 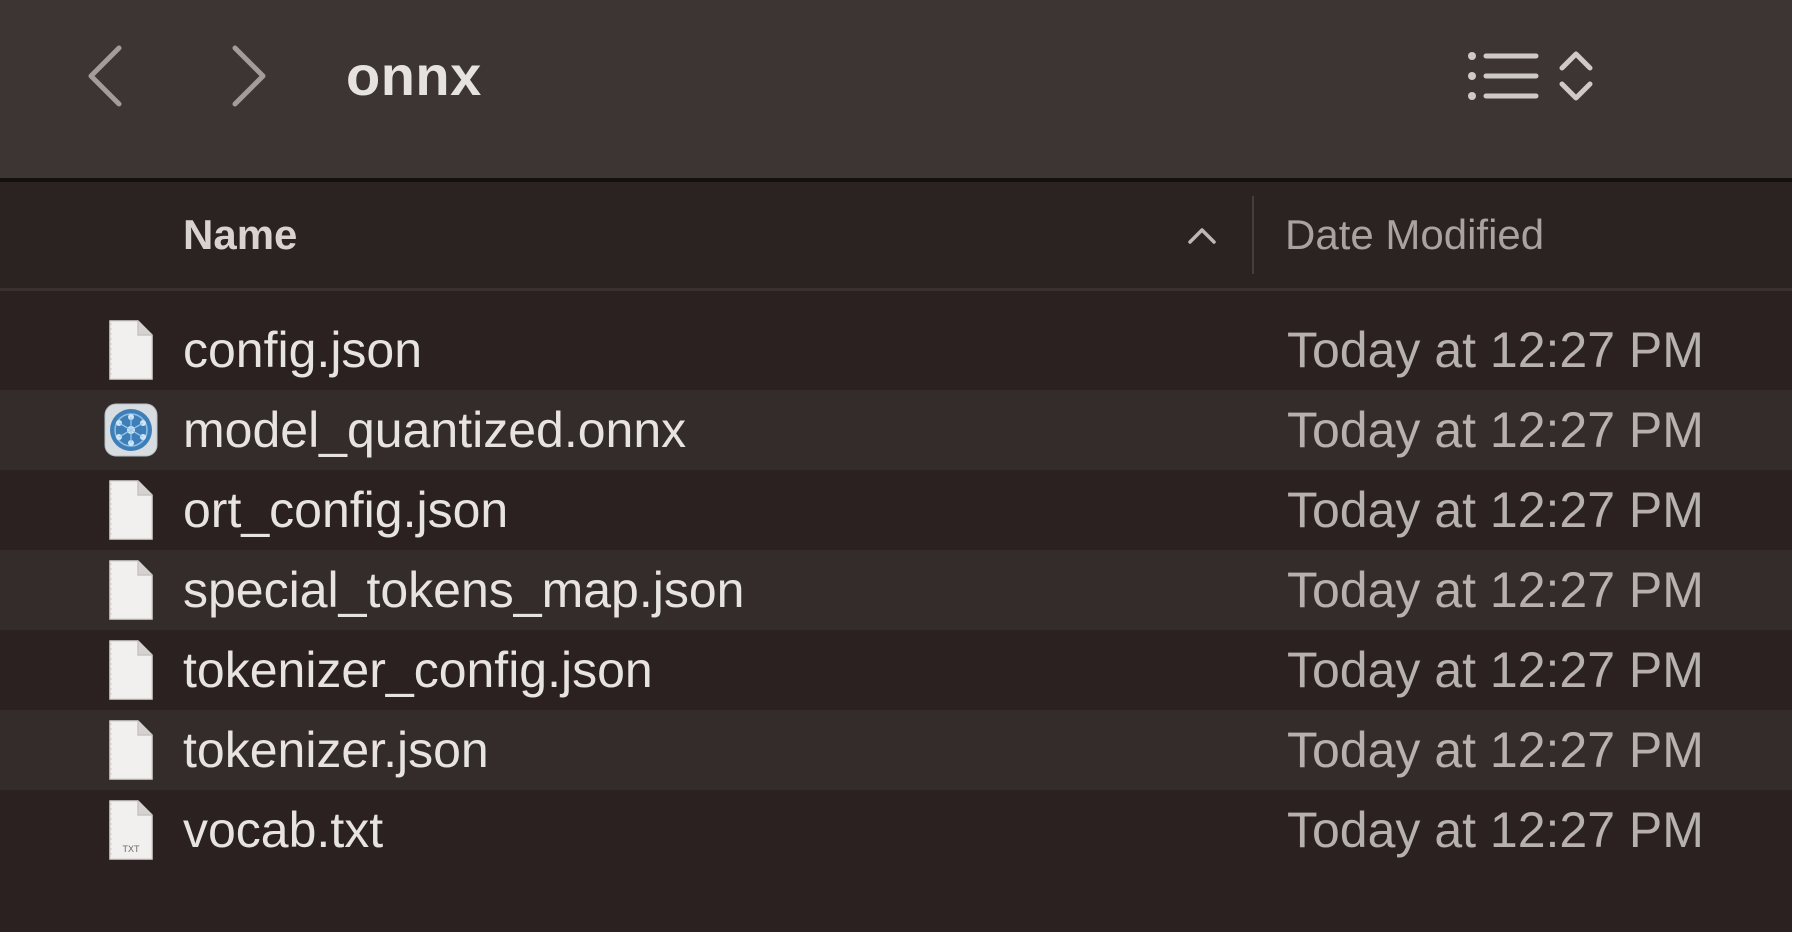 I want to click on file-name: config.json, so click(x=303, y=350).